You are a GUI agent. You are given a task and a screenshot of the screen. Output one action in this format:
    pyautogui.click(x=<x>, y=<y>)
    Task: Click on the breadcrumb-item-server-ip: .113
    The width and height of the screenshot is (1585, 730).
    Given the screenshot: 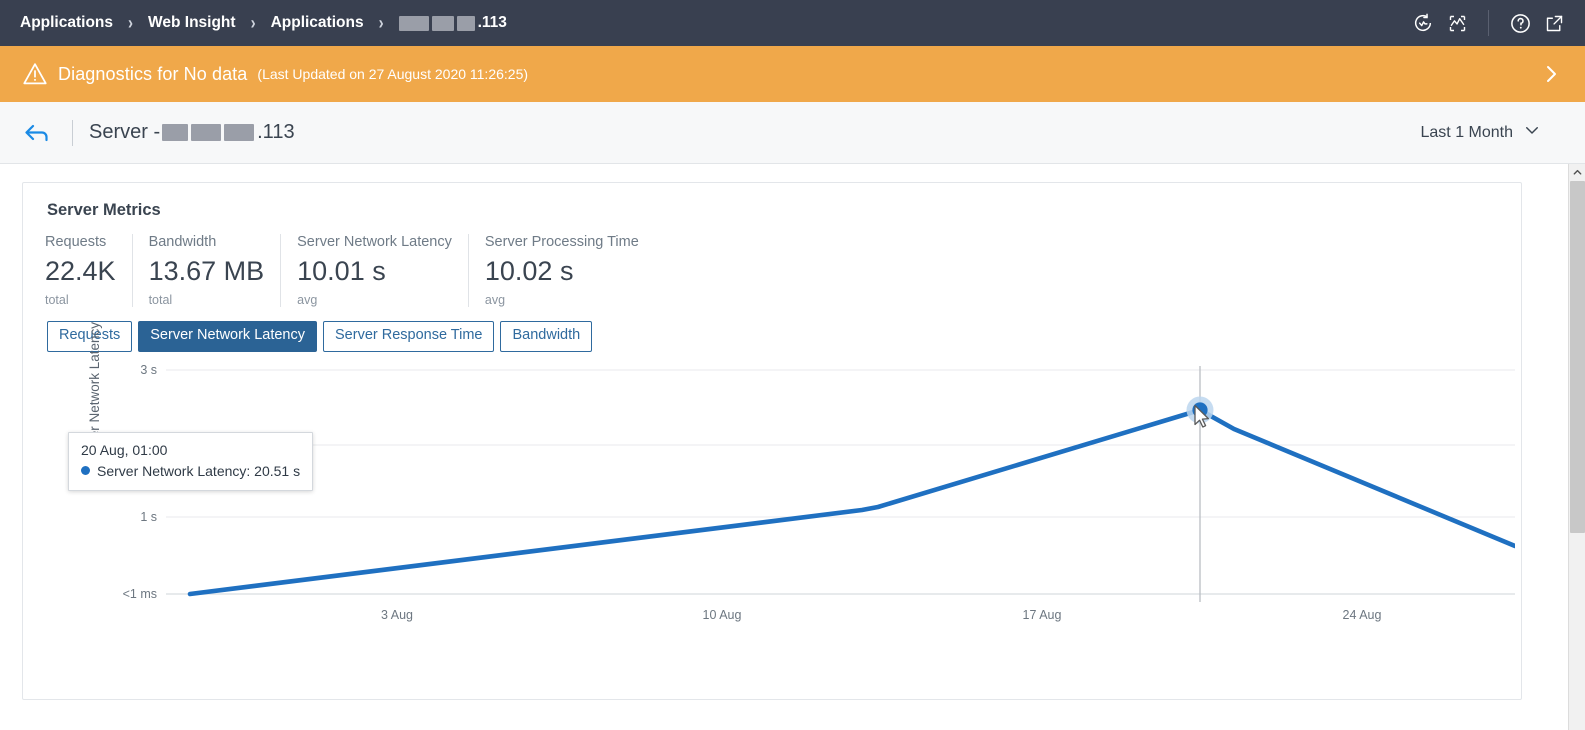 What is the action you would take?
    pyautogui.click(x=453, y=23)
    